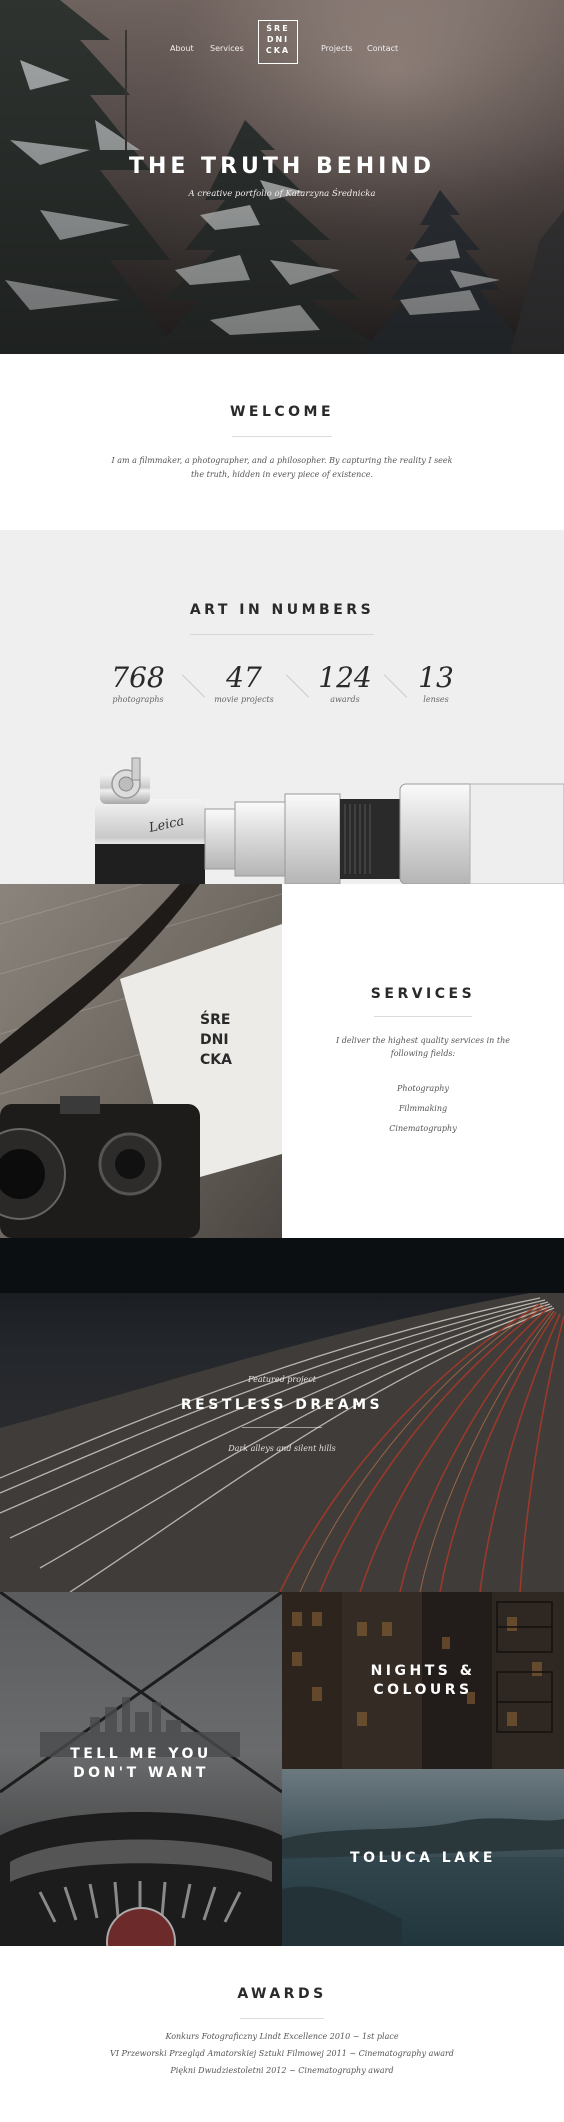 The image size is (564, 2122). I want to click on logo-line: DNI, so click(278, 39).